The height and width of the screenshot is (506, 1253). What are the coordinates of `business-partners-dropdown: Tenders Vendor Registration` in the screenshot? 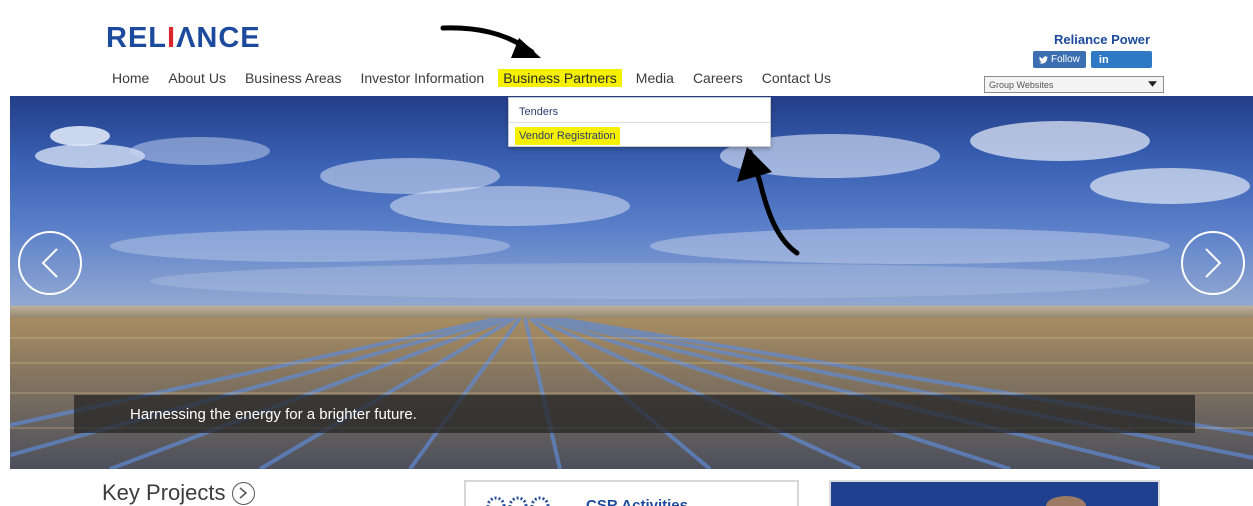 It's located at (639, 122).